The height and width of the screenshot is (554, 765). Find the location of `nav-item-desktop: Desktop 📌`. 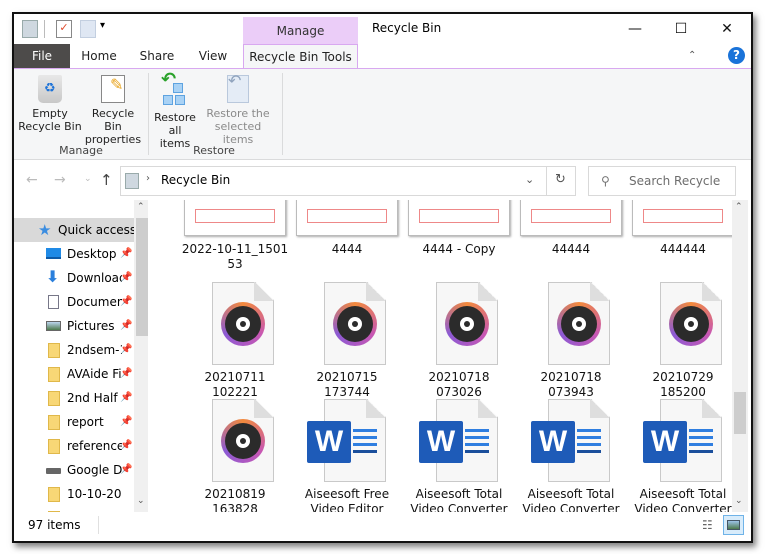

nav-item-desktop: Desktop 📌 is located at coordinates (74, 254).